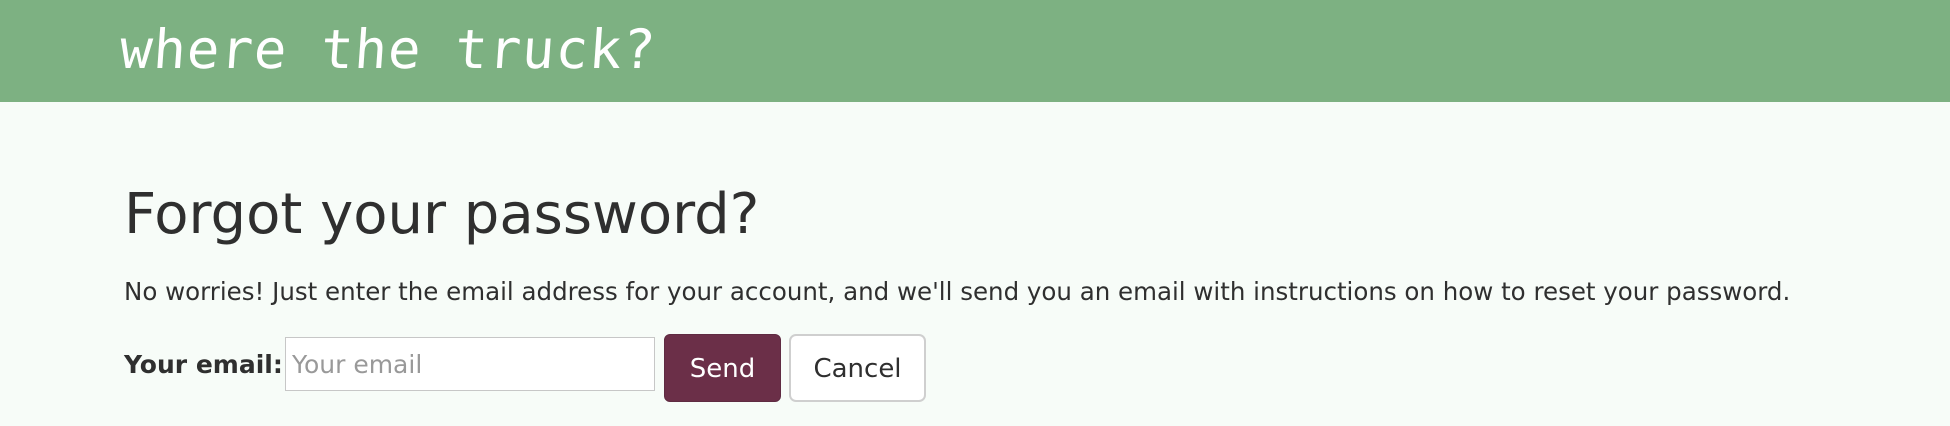 The width and height of the screenshot is (1950, 426). What do you see at coordinates (470, 364) in the screenshot?
I see `email-input` at bounding box center [470, 364].